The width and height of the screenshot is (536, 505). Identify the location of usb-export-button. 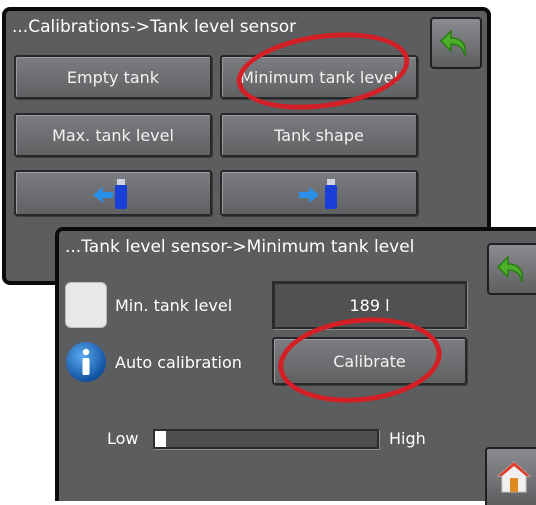
(113, 193).